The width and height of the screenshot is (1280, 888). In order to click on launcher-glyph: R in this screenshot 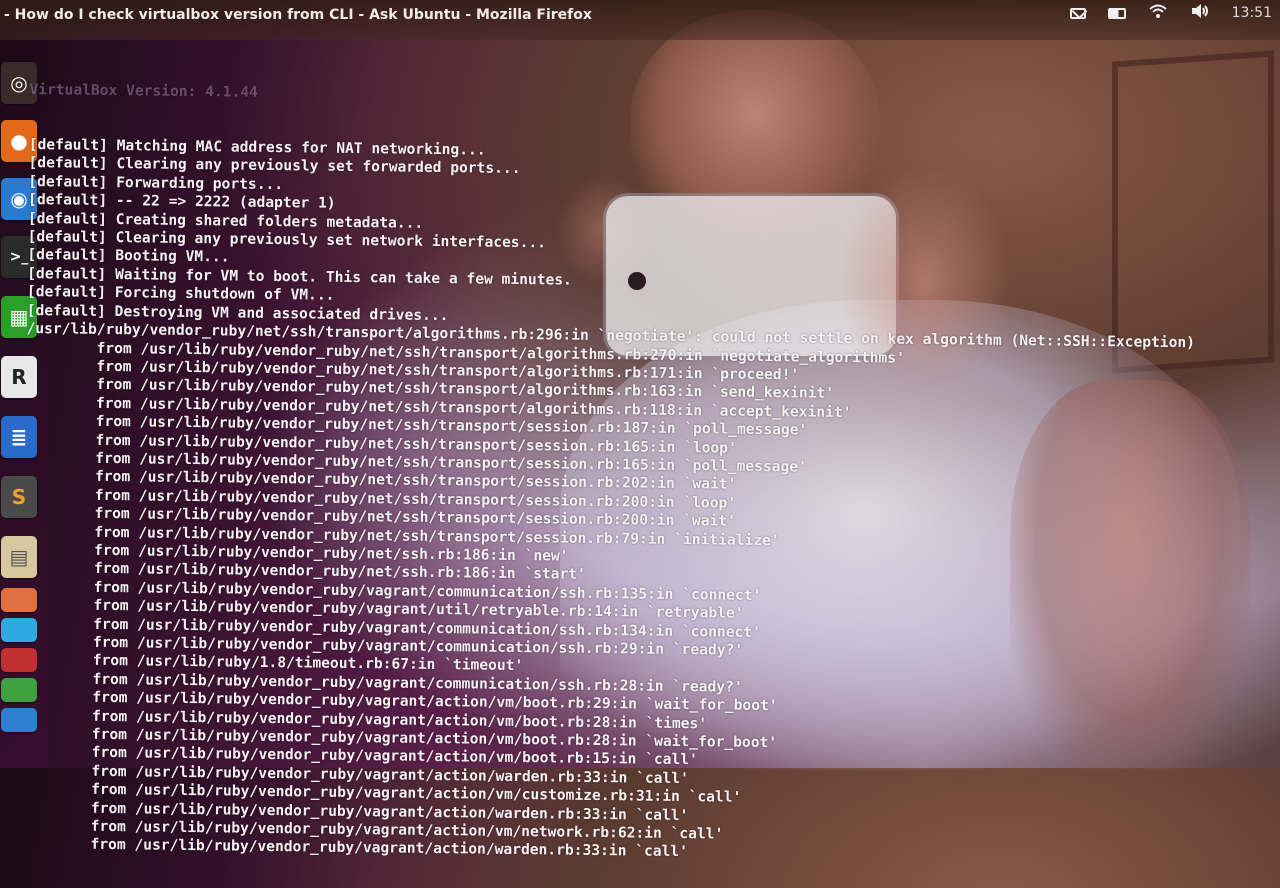, I will do `click(19, 377)`.